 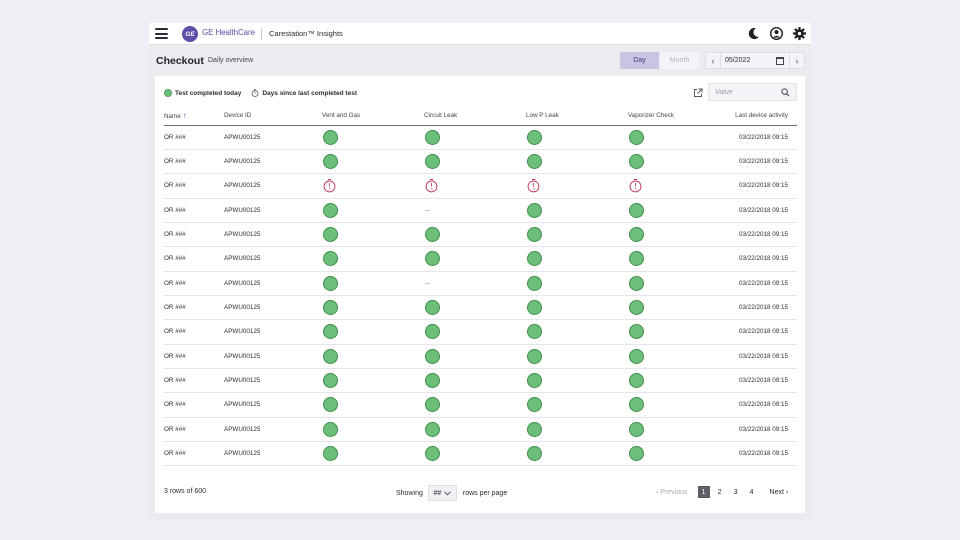 I want to click on column-header-vaporizer-check: Vaporizer Check, so click(x=673, y=116).